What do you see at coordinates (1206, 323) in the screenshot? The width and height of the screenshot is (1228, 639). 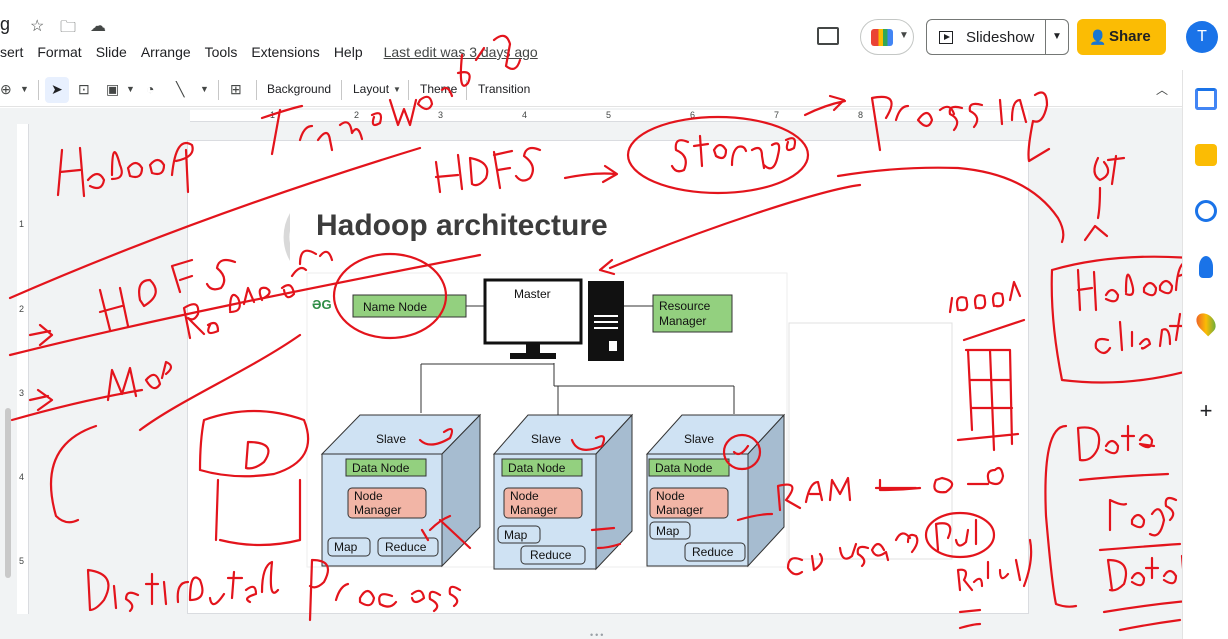 I see `maps-icon` at bounding box center [1206, 323].